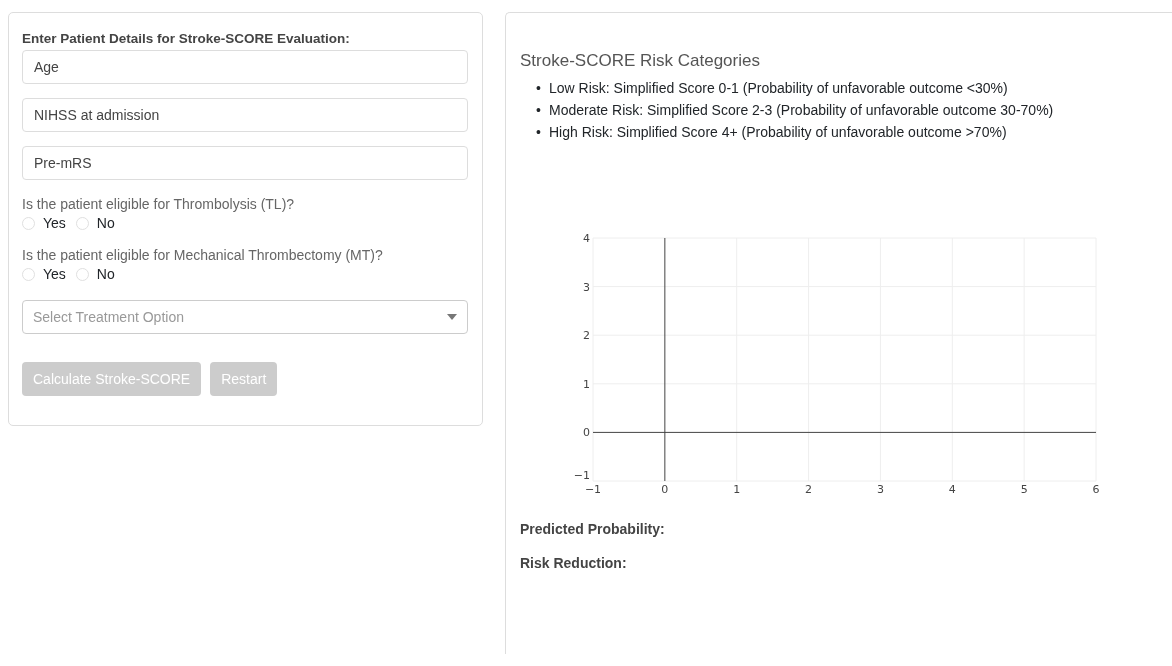 The image size is (1172, 666). I want to click on y-tick-label: 2, so click(586, 336).